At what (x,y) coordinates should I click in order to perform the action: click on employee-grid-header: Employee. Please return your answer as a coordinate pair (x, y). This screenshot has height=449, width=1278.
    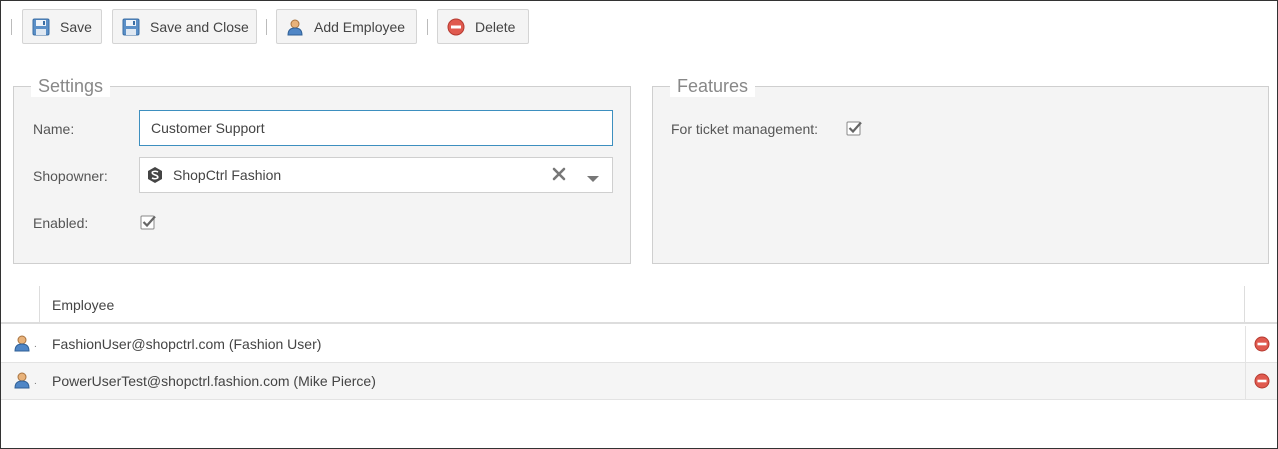
    Looking at the image, I should click on (639, 305).